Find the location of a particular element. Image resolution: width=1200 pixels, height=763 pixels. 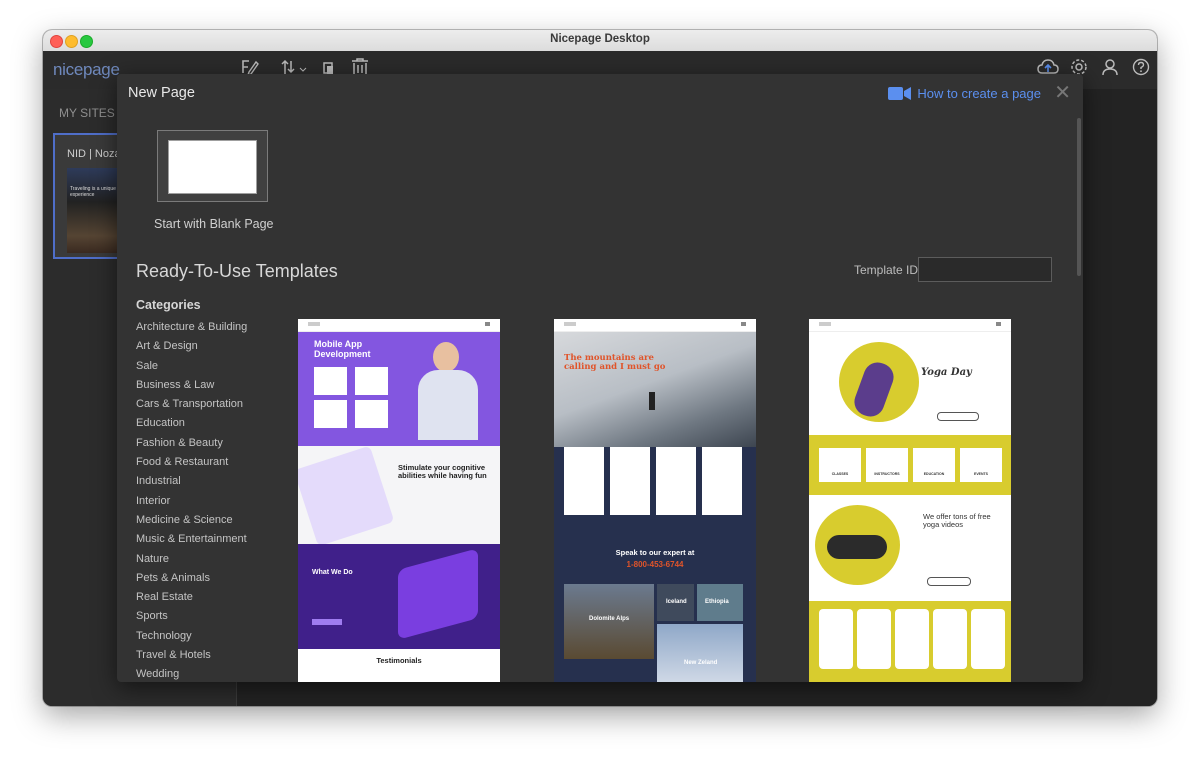

category-sports: Sports is located at coordinates (191, 618).